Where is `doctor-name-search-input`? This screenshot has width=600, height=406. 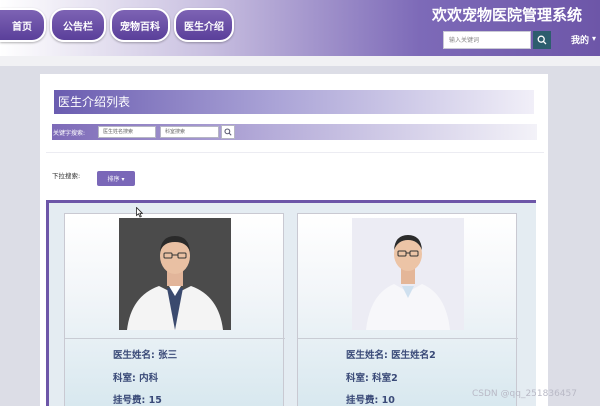
doctor-name-search-input is located at coordinates (127, 132).